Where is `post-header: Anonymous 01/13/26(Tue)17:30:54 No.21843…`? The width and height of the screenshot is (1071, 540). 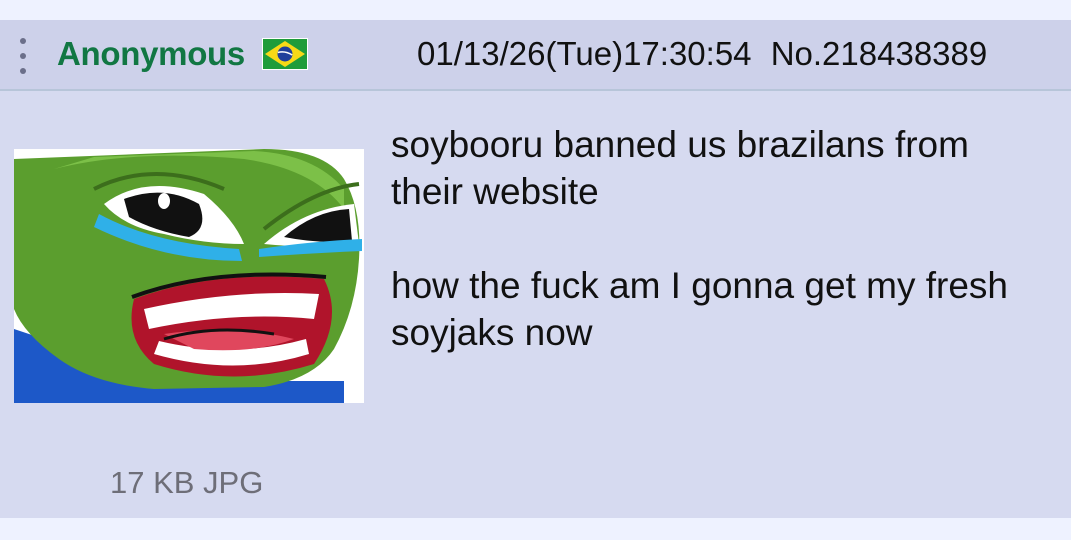 post-header: Anonymous 01/13/26(Tue)17:30:54 No.21843… is located at coordinates (535, 55).